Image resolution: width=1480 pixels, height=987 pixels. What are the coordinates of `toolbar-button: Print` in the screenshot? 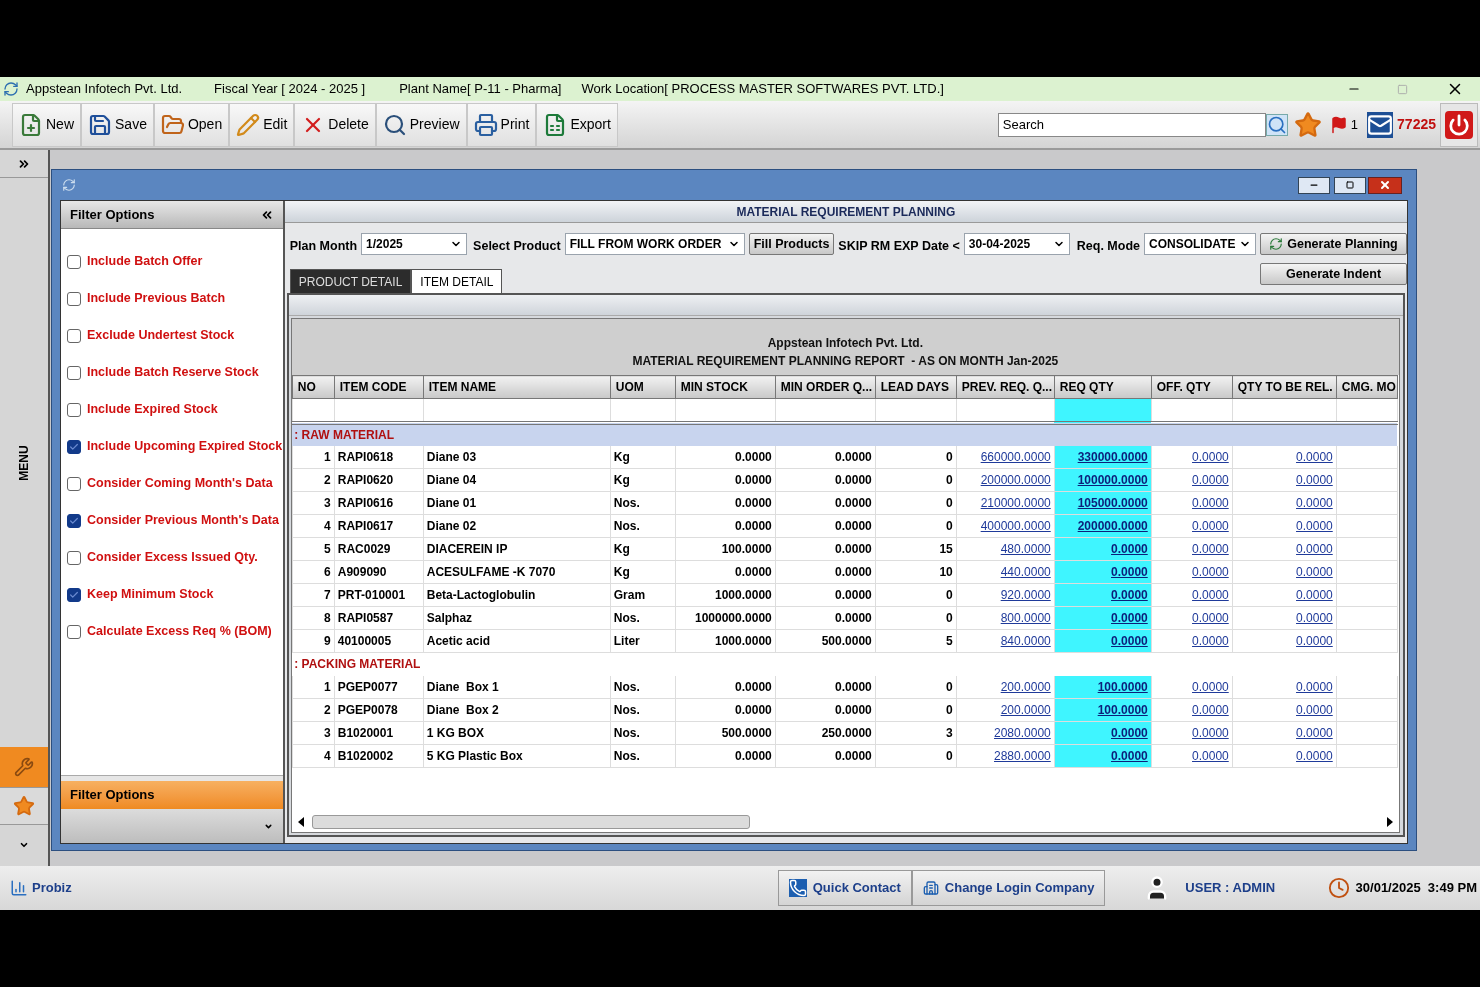 It's located at (501, 124).